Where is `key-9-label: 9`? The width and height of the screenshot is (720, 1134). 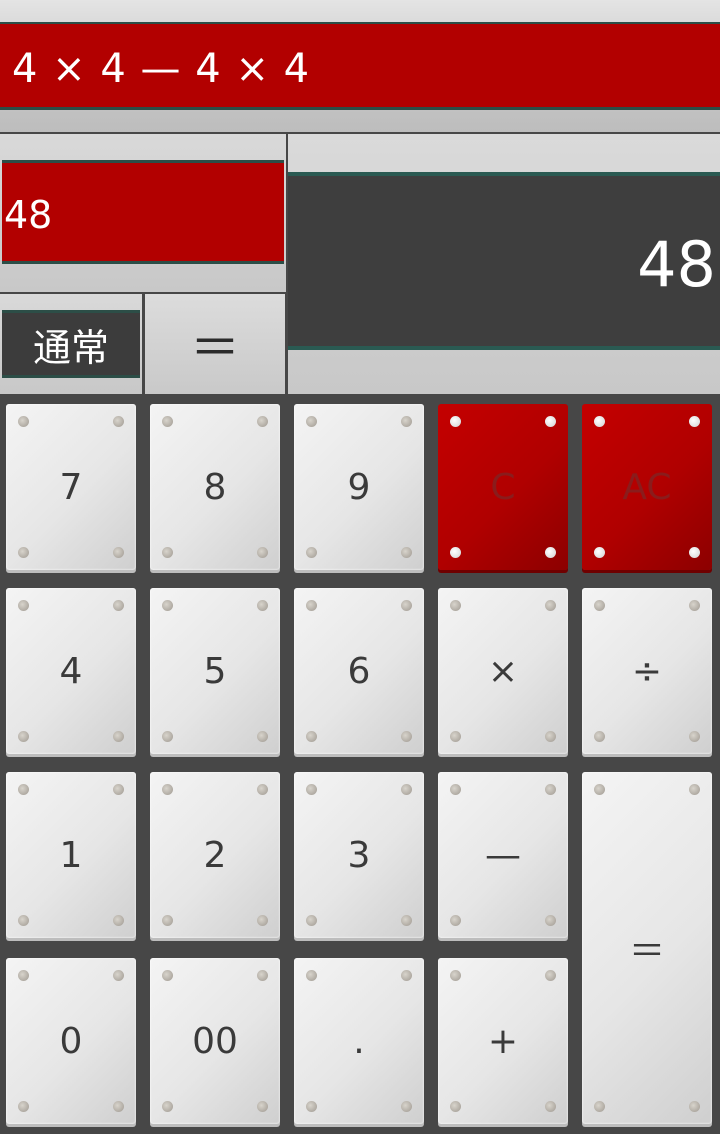
key-9-label: 9 is located at coordinates (359, 487).